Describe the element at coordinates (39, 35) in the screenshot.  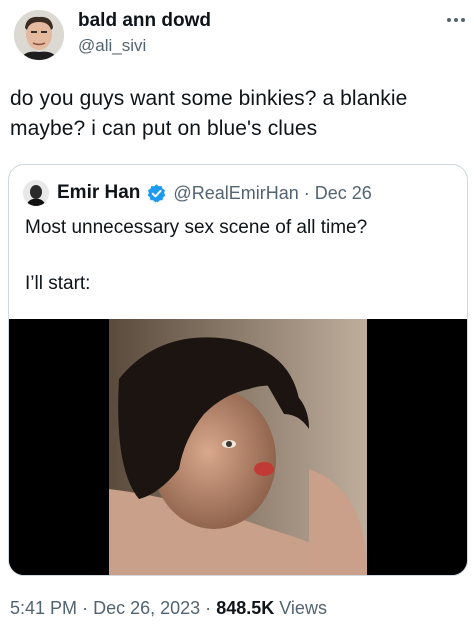
I see `author-avatar` at that location.